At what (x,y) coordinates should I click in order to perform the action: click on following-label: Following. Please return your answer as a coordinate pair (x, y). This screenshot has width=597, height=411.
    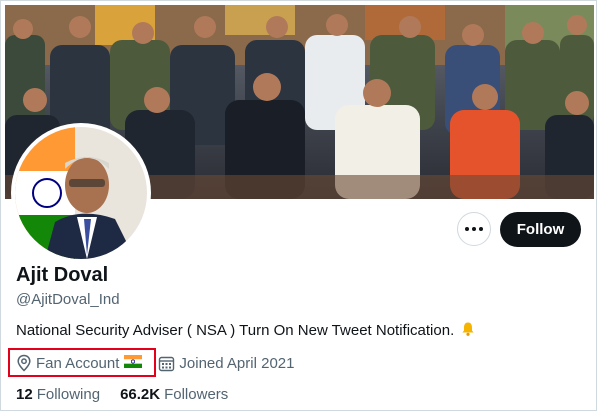
    Looking at the image, I should click on (68, 394).